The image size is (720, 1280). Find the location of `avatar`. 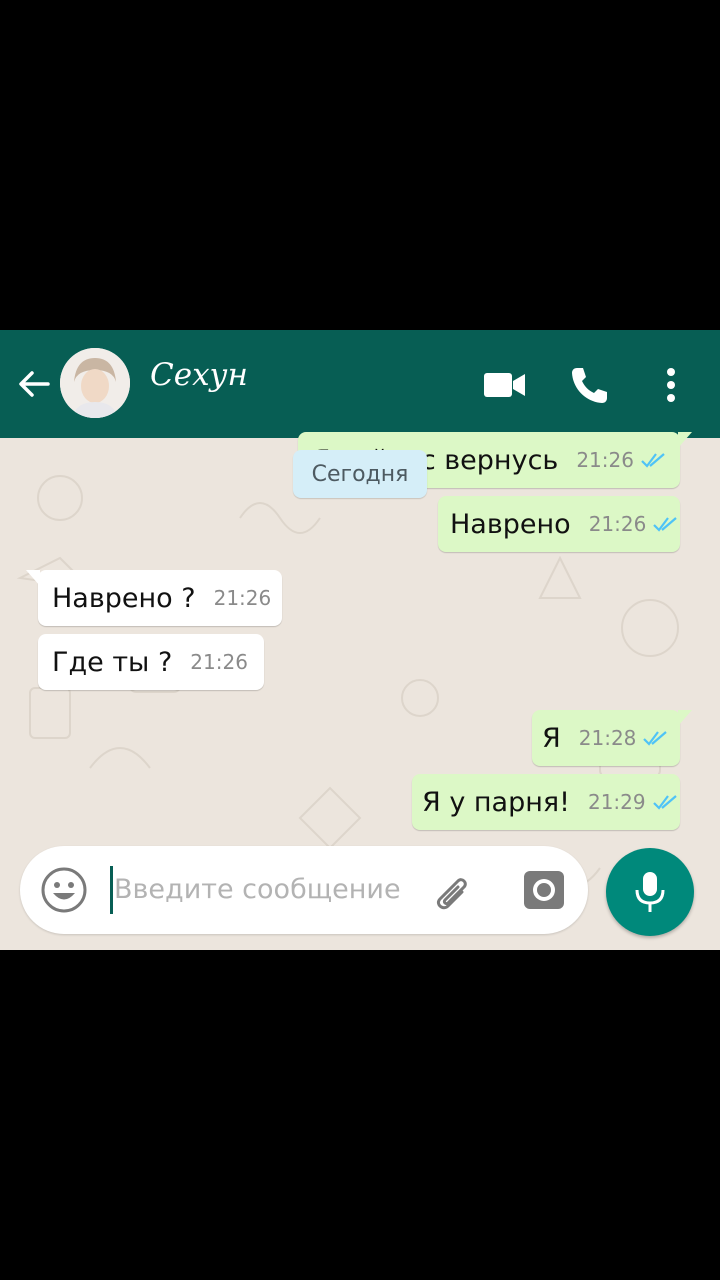

avatar is located at coordinates (95, 383).